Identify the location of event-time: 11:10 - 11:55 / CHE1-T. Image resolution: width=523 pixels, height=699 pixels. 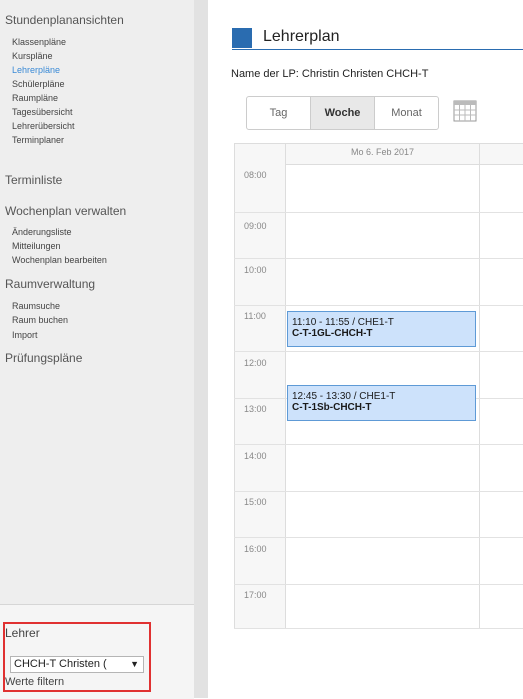
(343, 322).